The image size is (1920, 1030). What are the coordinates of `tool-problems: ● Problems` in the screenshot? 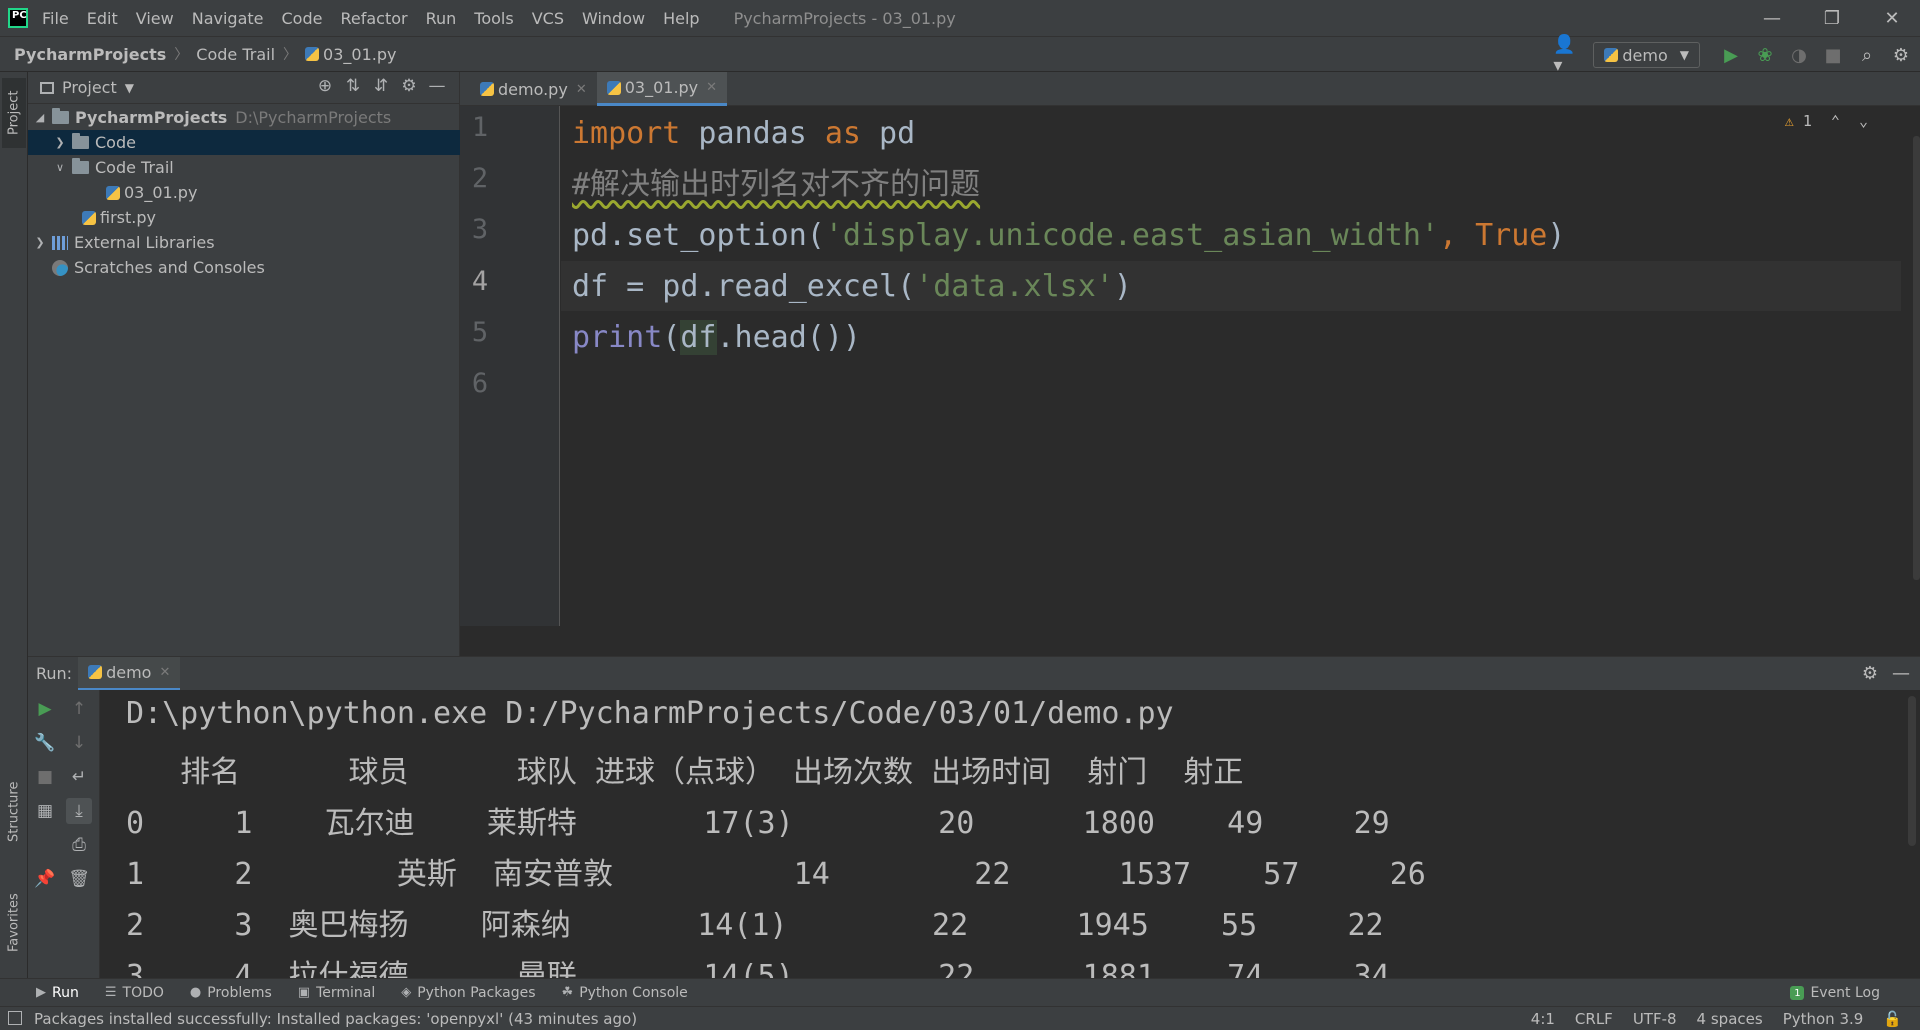 It's located at (231, 993).